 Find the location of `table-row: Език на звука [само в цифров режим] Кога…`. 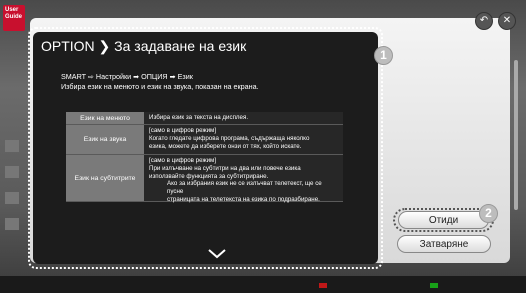

table-row: Език на звука [само в цифров режим] Кога… is located at coordinates (204, 140).